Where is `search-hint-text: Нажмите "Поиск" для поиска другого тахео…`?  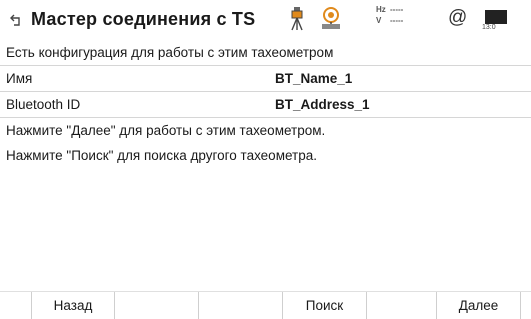
search-hint-text: Нажмите "Поиск" для поиска другого тахео… is located at coordinates (161, 155).